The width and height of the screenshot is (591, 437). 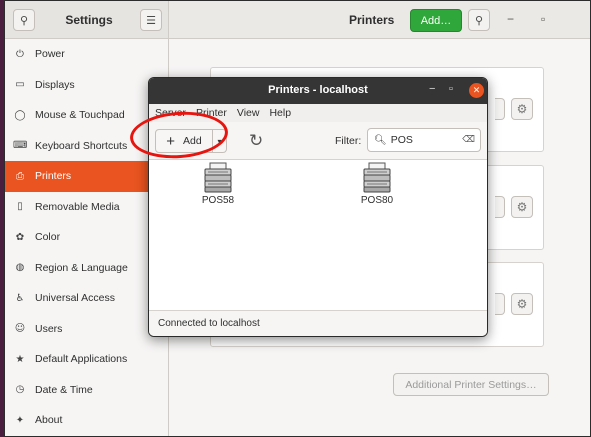 I want to click on printer-item: POS58, so click(x=218, y=184).